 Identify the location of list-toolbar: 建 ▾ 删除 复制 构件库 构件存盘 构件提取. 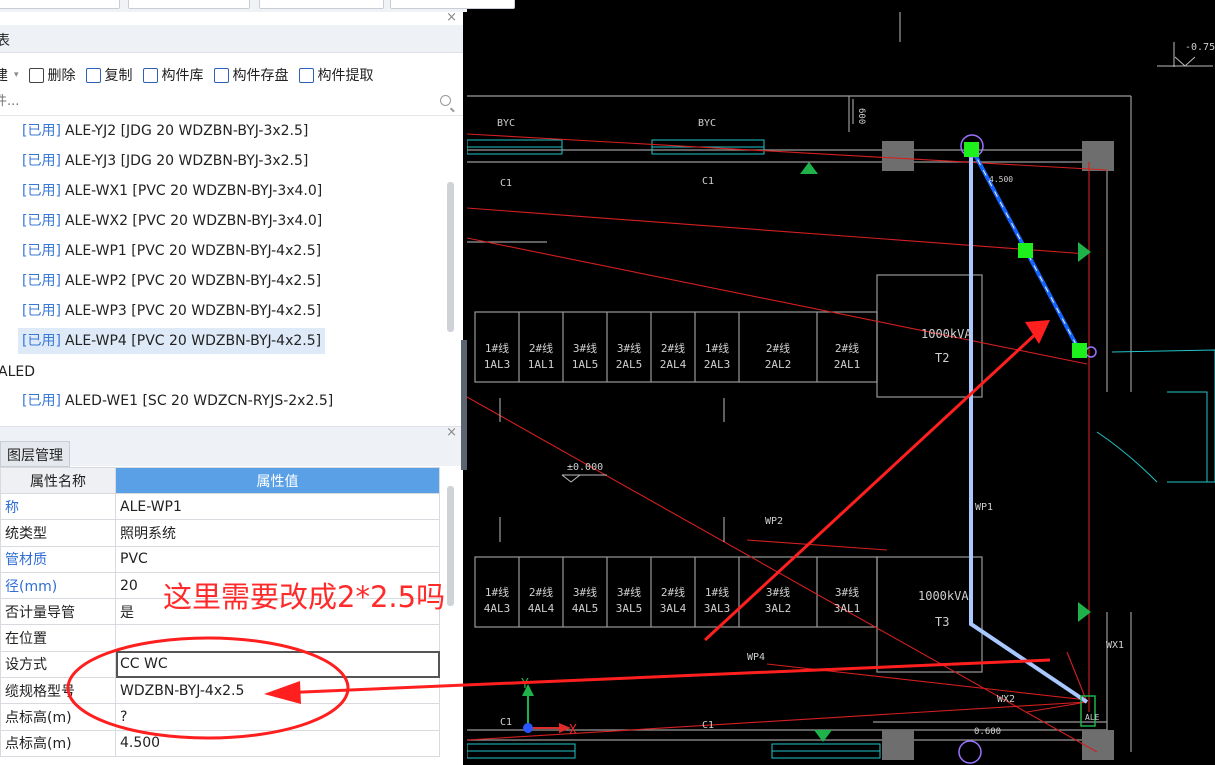
(231, 75).